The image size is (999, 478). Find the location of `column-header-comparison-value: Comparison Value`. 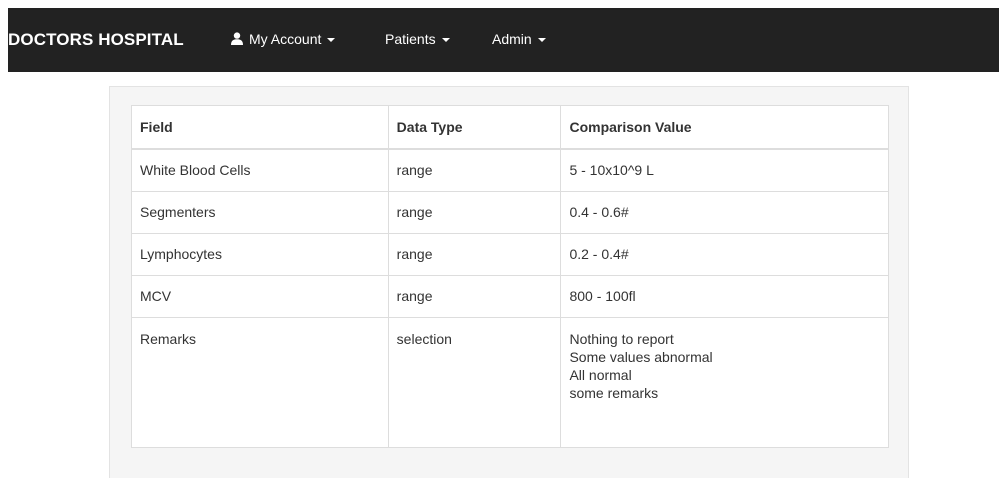

column-header-comparison-value: Comparison Value is located at coordinates (724, 127).